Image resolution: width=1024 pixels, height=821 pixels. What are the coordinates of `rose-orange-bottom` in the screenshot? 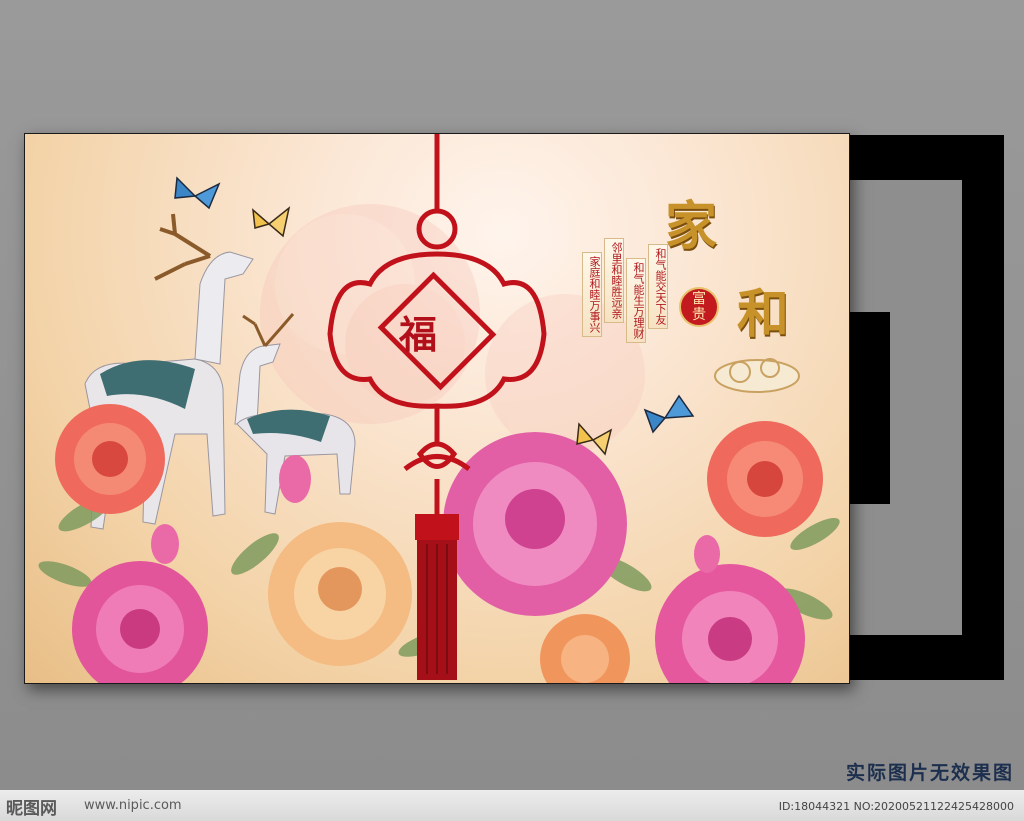 It's located at (585, 648).